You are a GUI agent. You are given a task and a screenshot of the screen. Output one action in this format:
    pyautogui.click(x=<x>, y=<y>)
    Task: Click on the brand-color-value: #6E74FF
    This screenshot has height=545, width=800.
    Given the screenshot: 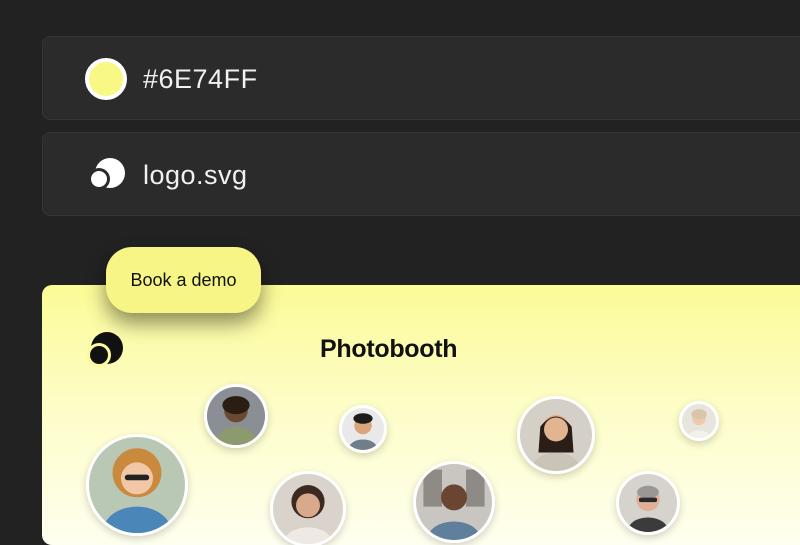 What is the action you would take?
    pyautogui.click(x=200, y=79)
    